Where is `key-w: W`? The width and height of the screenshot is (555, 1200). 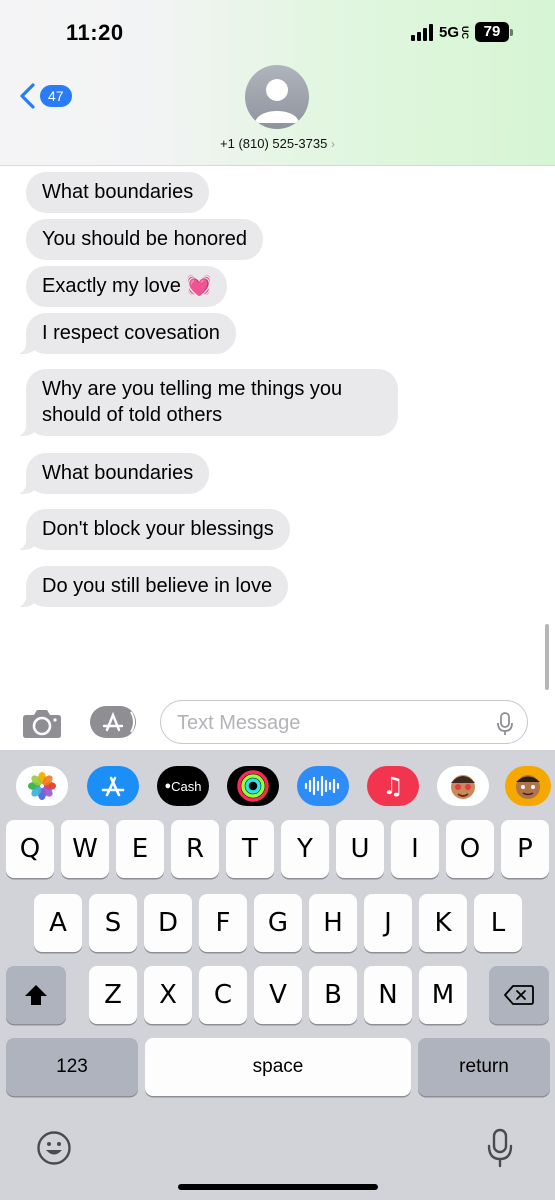
key-w: W is located at coordinates (85, 849).